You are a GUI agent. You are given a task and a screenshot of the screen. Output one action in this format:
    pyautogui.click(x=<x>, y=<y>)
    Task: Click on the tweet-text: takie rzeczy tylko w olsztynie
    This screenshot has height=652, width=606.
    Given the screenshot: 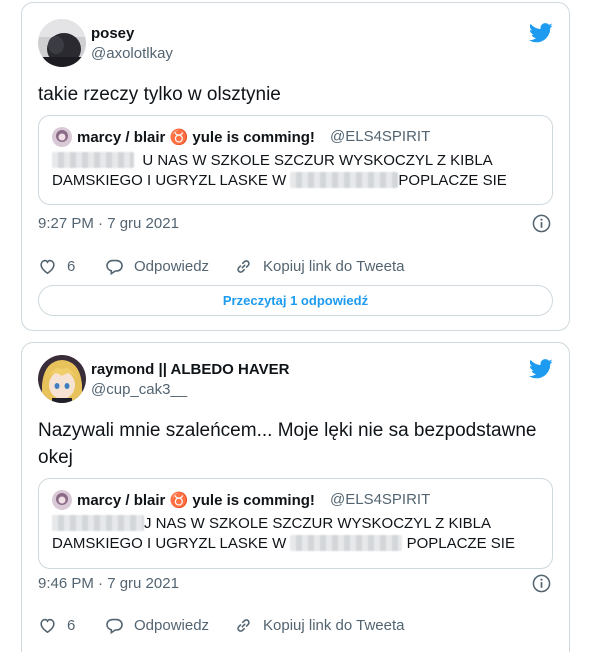 What is the action you would take?
    pyautogui.click(x=159, y=94)
    